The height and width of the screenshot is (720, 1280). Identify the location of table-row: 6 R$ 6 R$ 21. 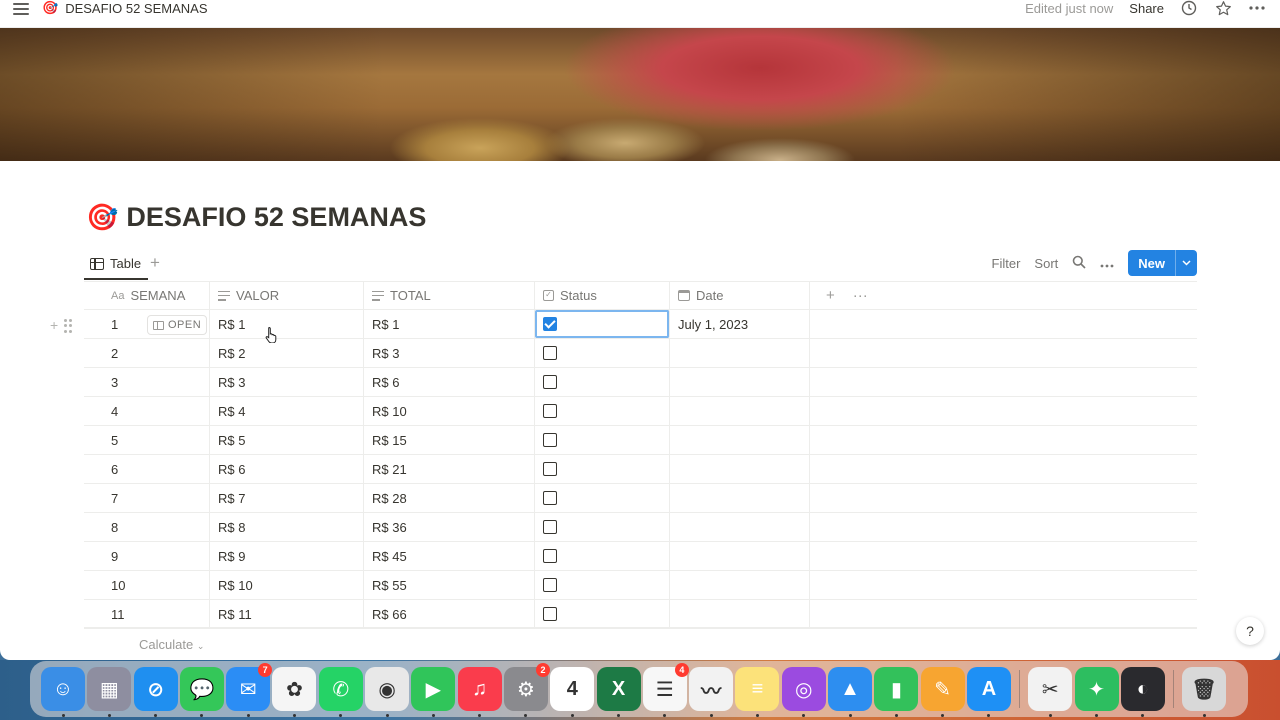
(640, 469).